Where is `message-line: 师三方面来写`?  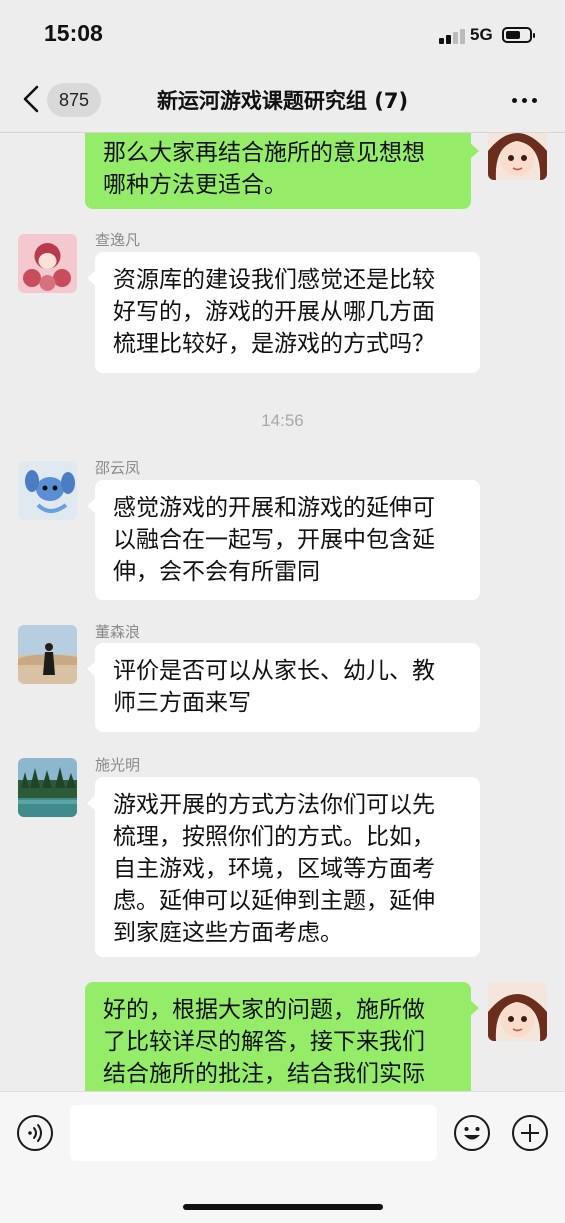
message-line: 师三方面来写 is located at coordinates (182, 703).